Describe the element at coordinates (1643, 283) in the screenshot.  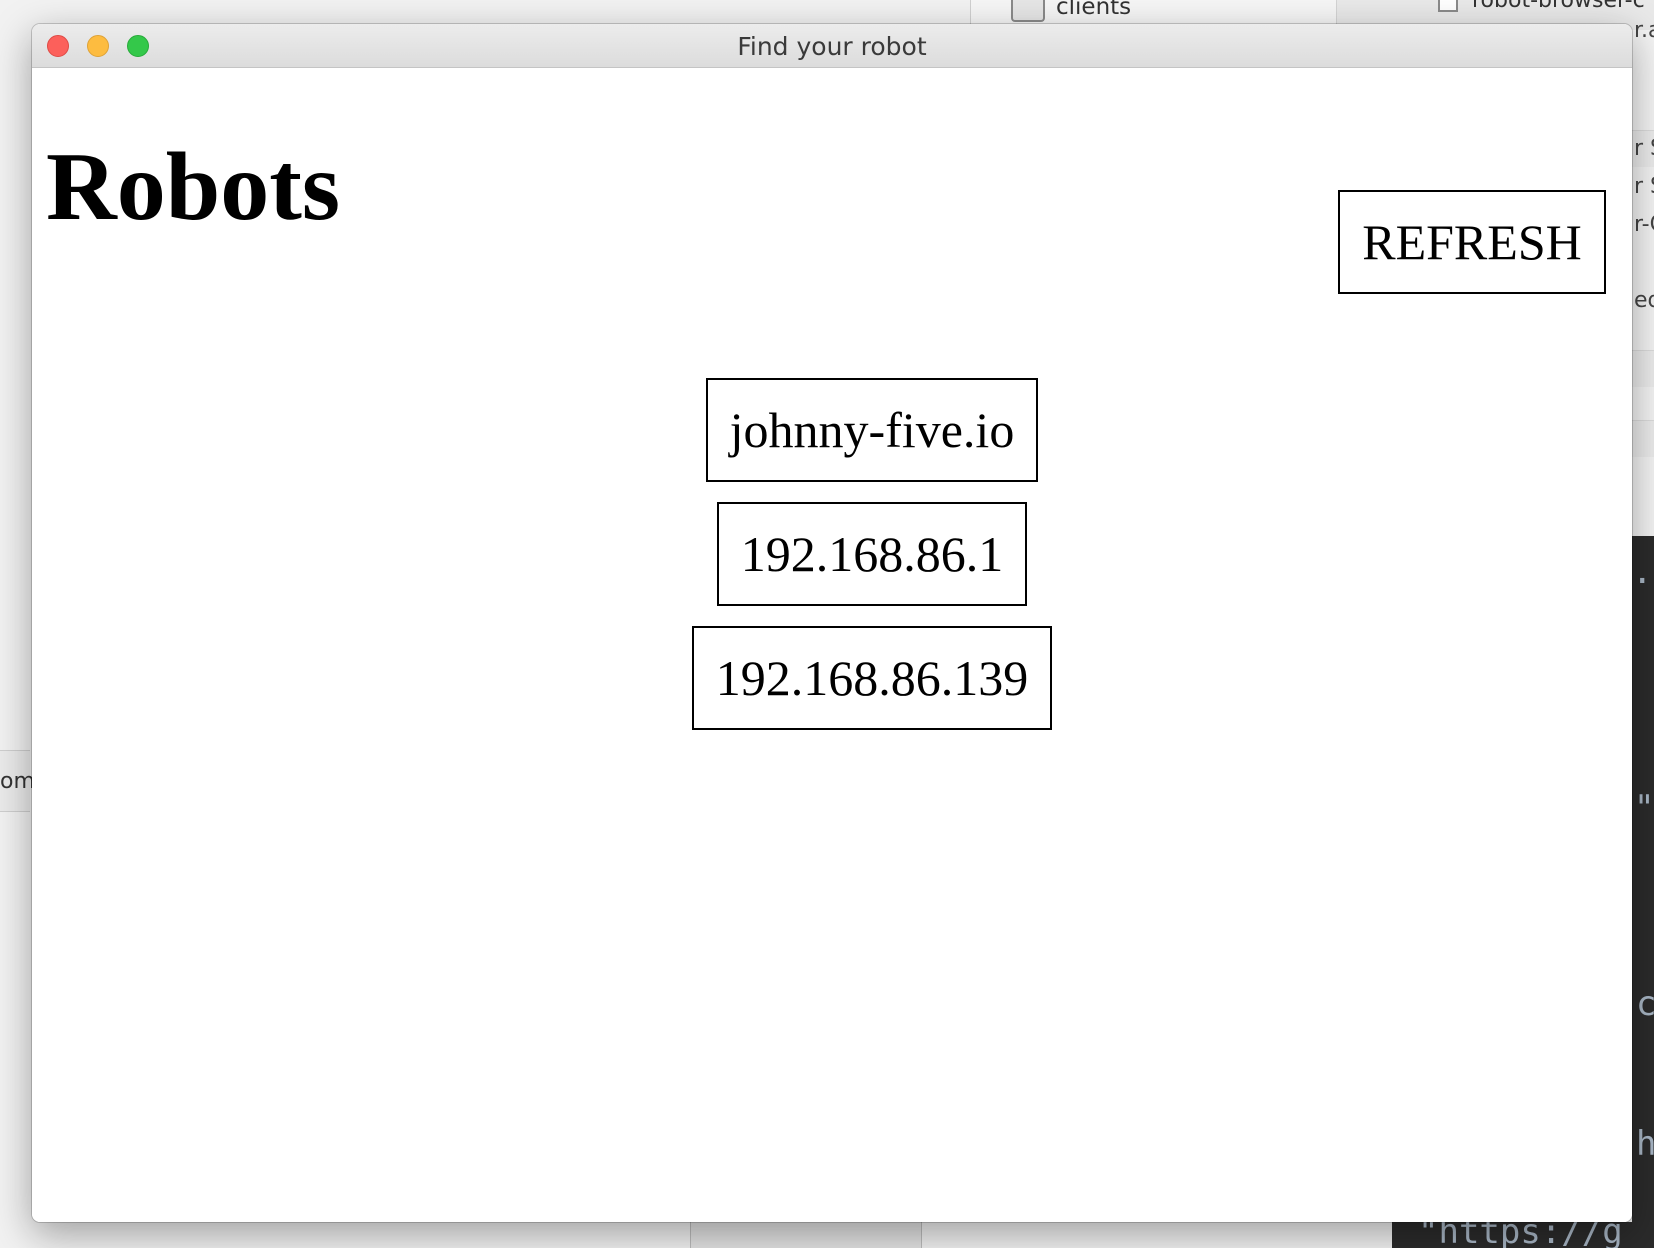
I see `background-right-panel` at that location.